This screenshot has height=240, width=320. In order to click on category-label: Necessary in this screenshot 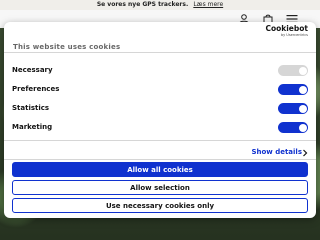, I will do `click(32, 70)`.